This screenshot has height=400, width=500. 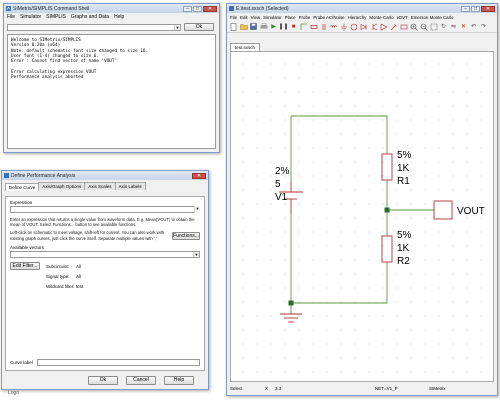 What do you see at coordinates (293, 26) in the screenshot?
I see `stop-icon: ■` at bounding box center [293, 26].